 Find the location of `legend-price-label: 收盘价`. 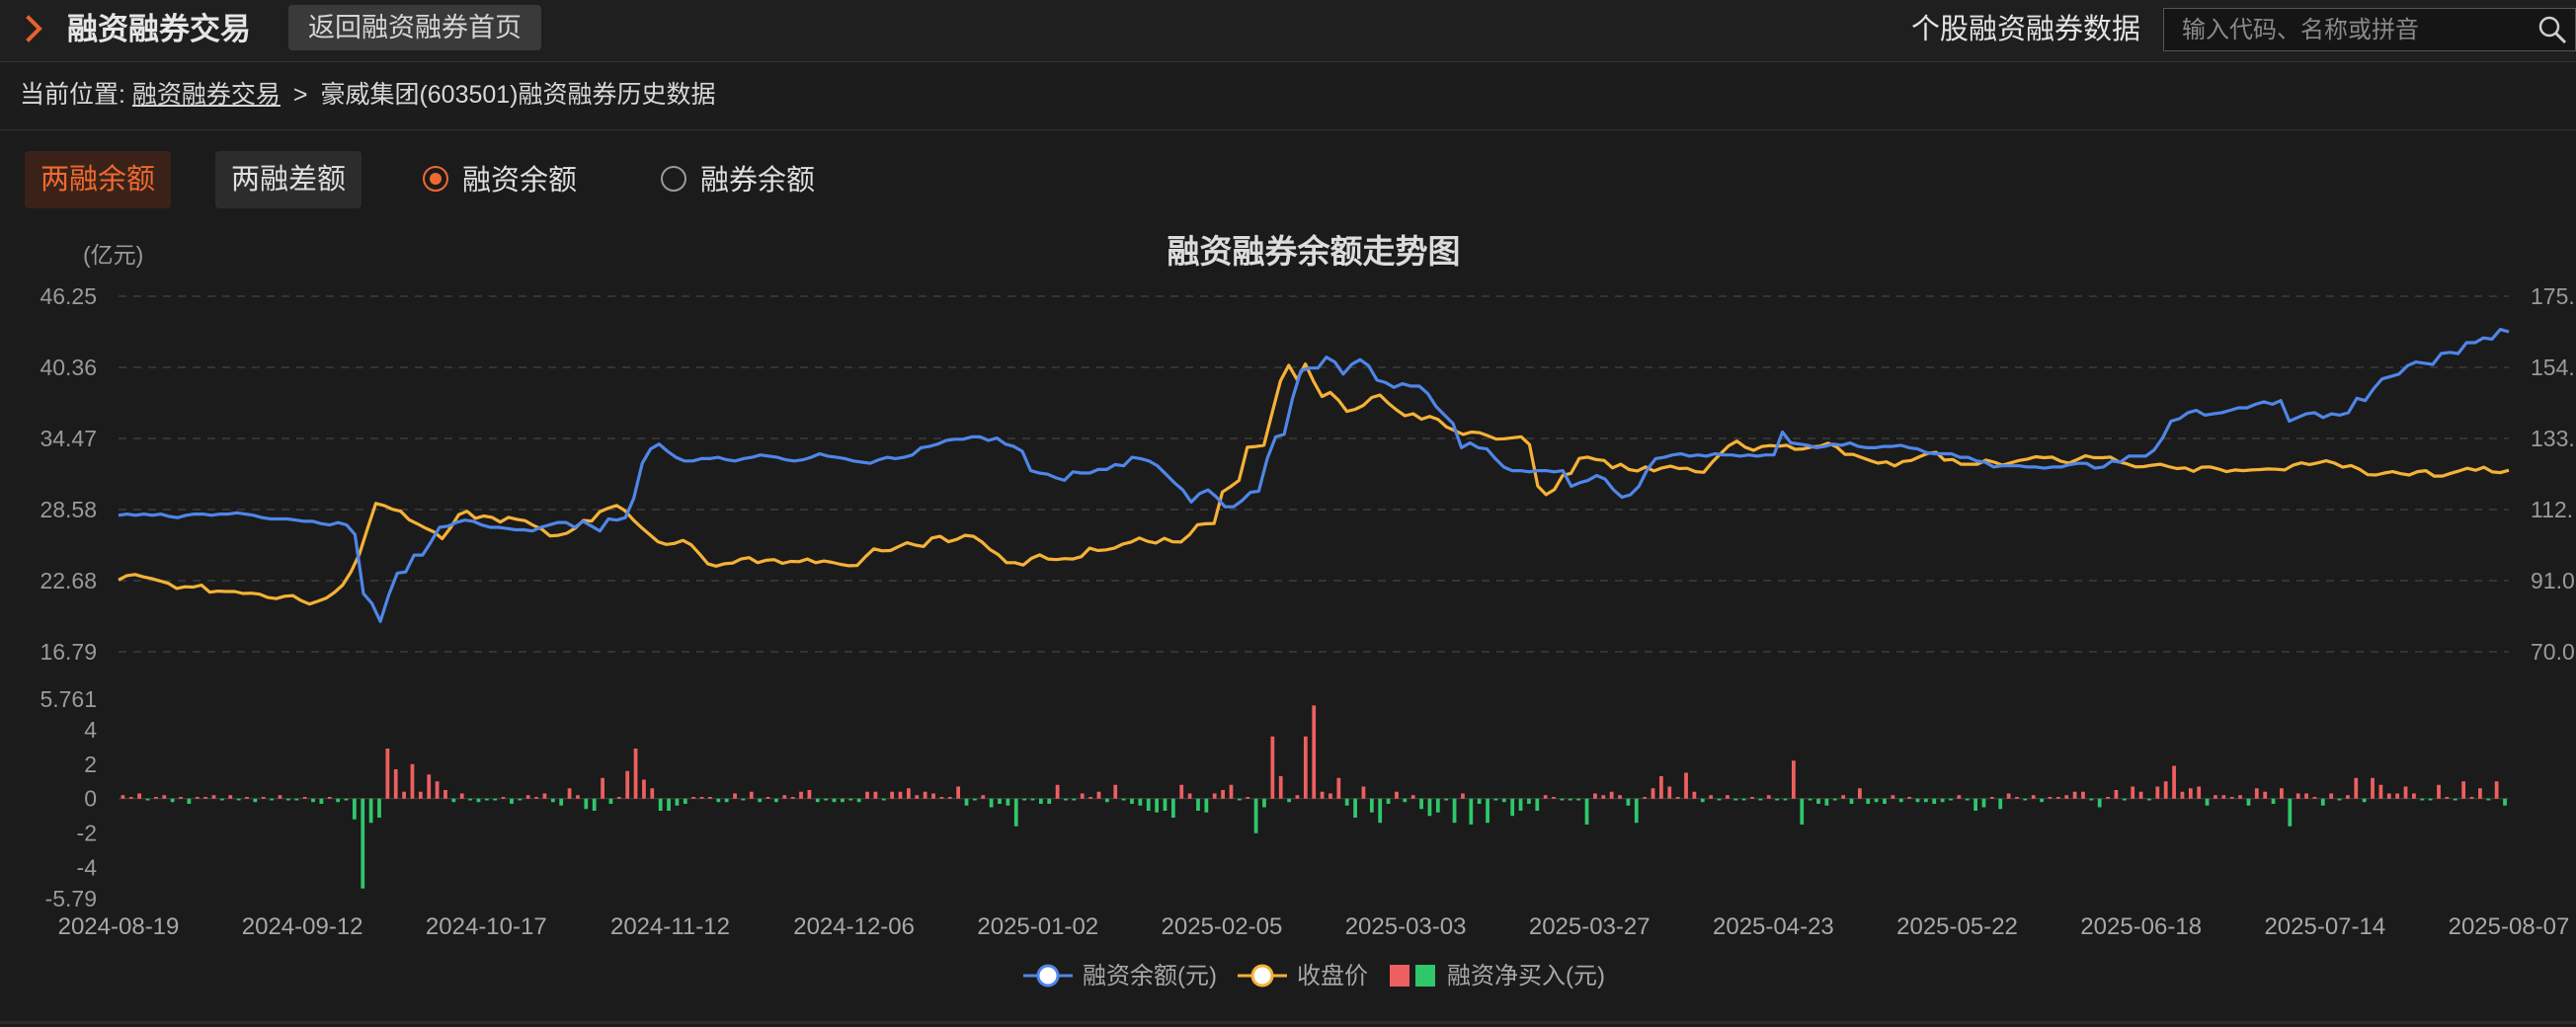

legend-price-label: 收盘价 is located at coordinates (1332, 976).